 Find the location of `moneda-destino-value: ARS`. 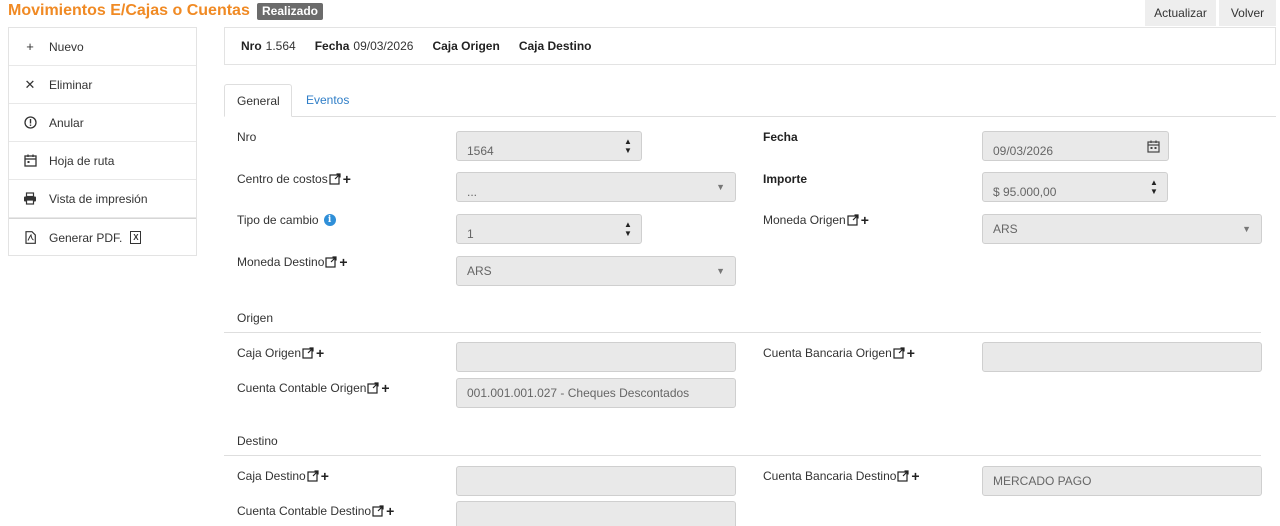

moneda-destino-value: ARS is located at coordinates (479, 271).